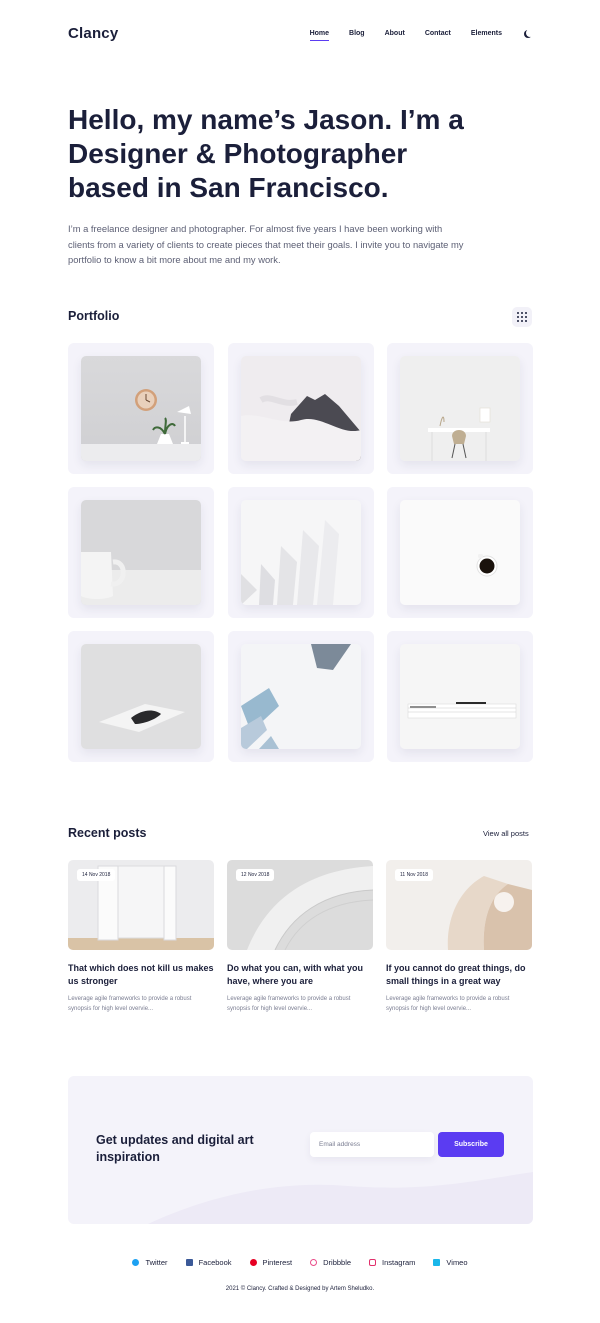 Image resolution: width=600 pixels, height=1323 pixels. I want to click on social-label: Vimeo, so click(457, 1262).